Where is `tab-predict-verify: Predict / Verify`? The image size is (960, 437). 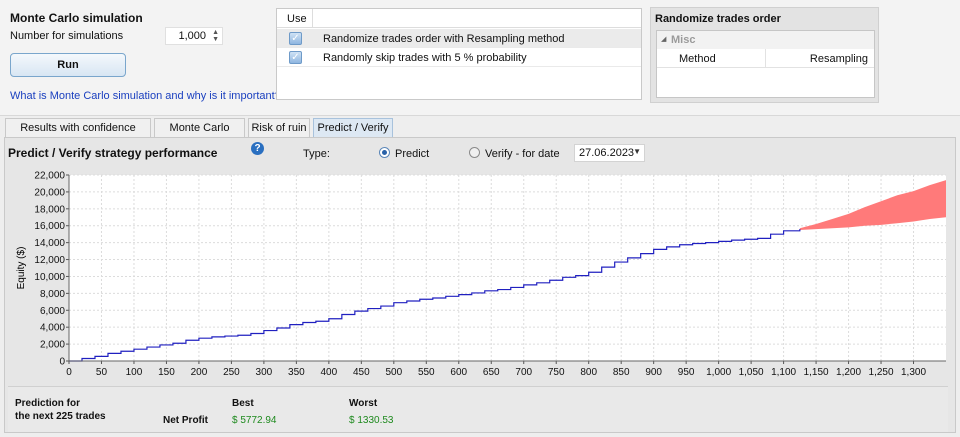
tab-predict-verify: Predict / Verify is located at coordinates (353, 127).